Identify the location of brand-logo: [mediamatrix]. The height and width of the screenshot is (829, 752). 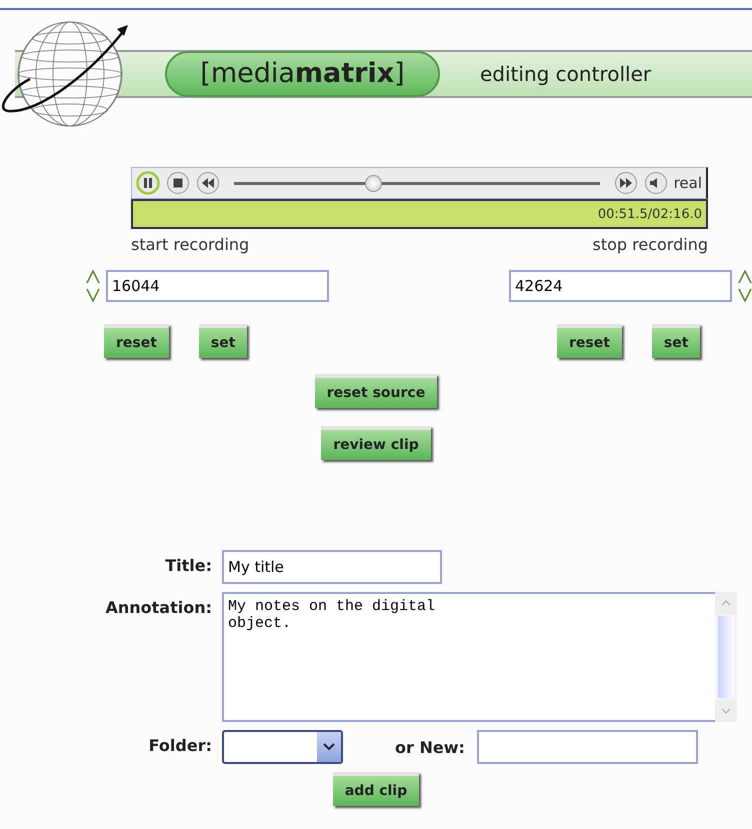
(302, 73).